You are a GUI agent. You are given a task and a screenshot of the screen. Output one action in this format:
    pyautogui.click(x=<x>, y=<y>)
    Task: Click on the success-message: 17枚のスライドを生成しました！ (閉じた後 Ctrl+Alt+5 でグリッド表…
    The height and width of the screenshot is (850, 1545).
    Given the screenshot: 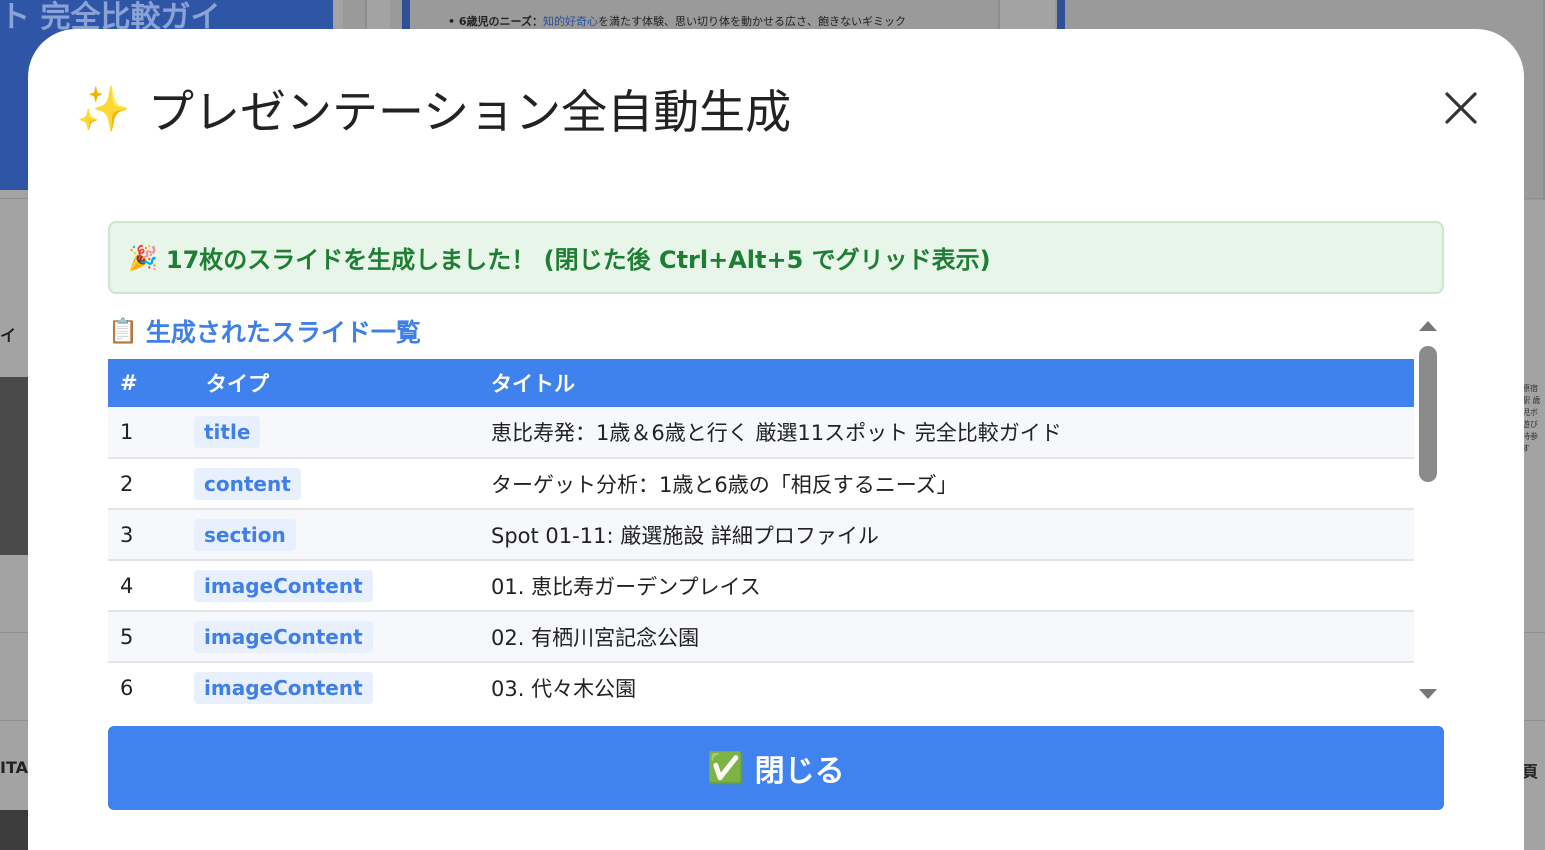 What is the action you would take?
    pyautogui.click(x=578, y=260)
    